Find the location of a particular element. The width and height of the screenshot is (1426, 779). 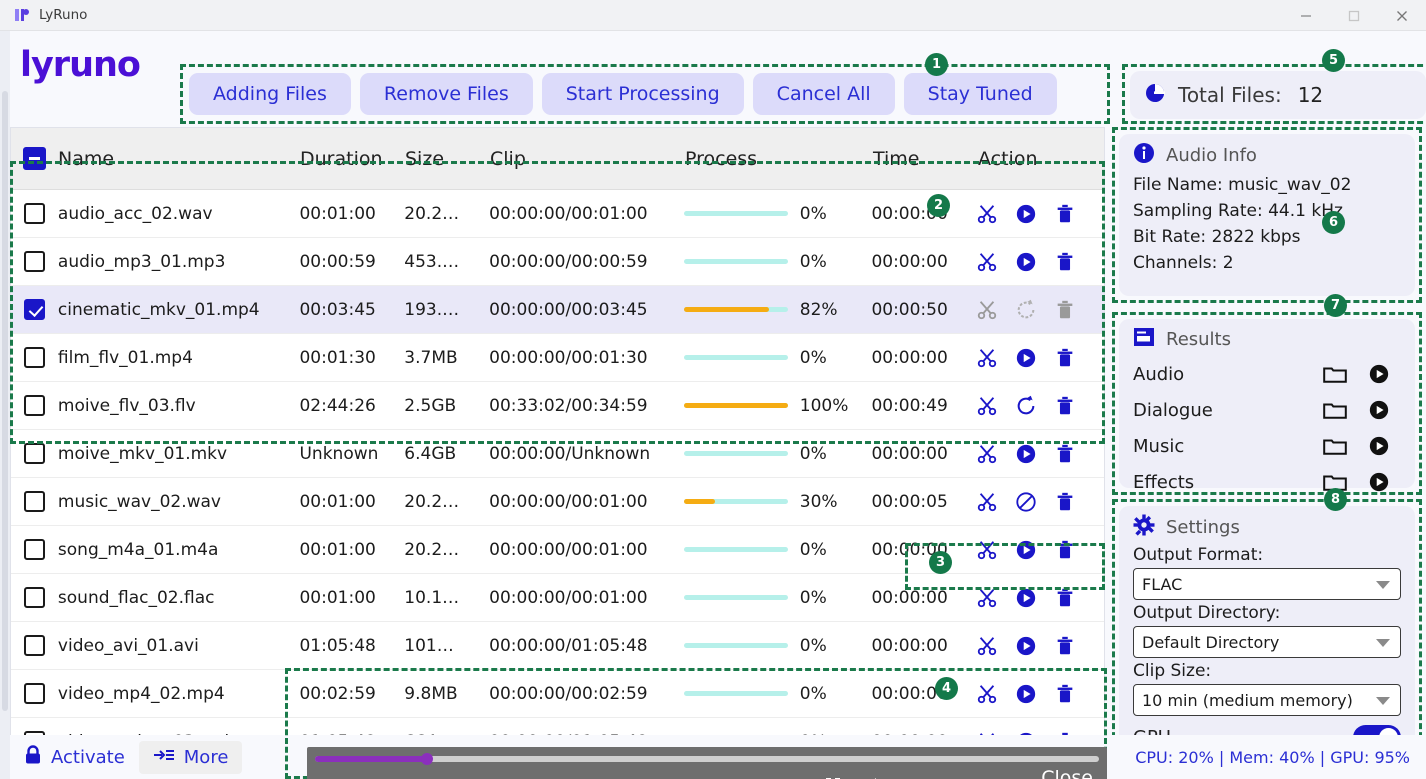

output-directory-label: Output Directory: is located at coordinates (1207, 613).